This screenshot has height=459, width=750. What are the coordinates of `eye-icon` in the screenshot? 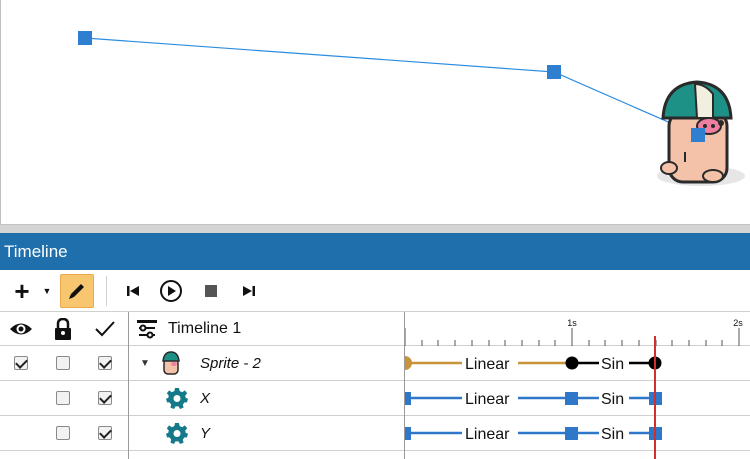 It's located at (21, 328).